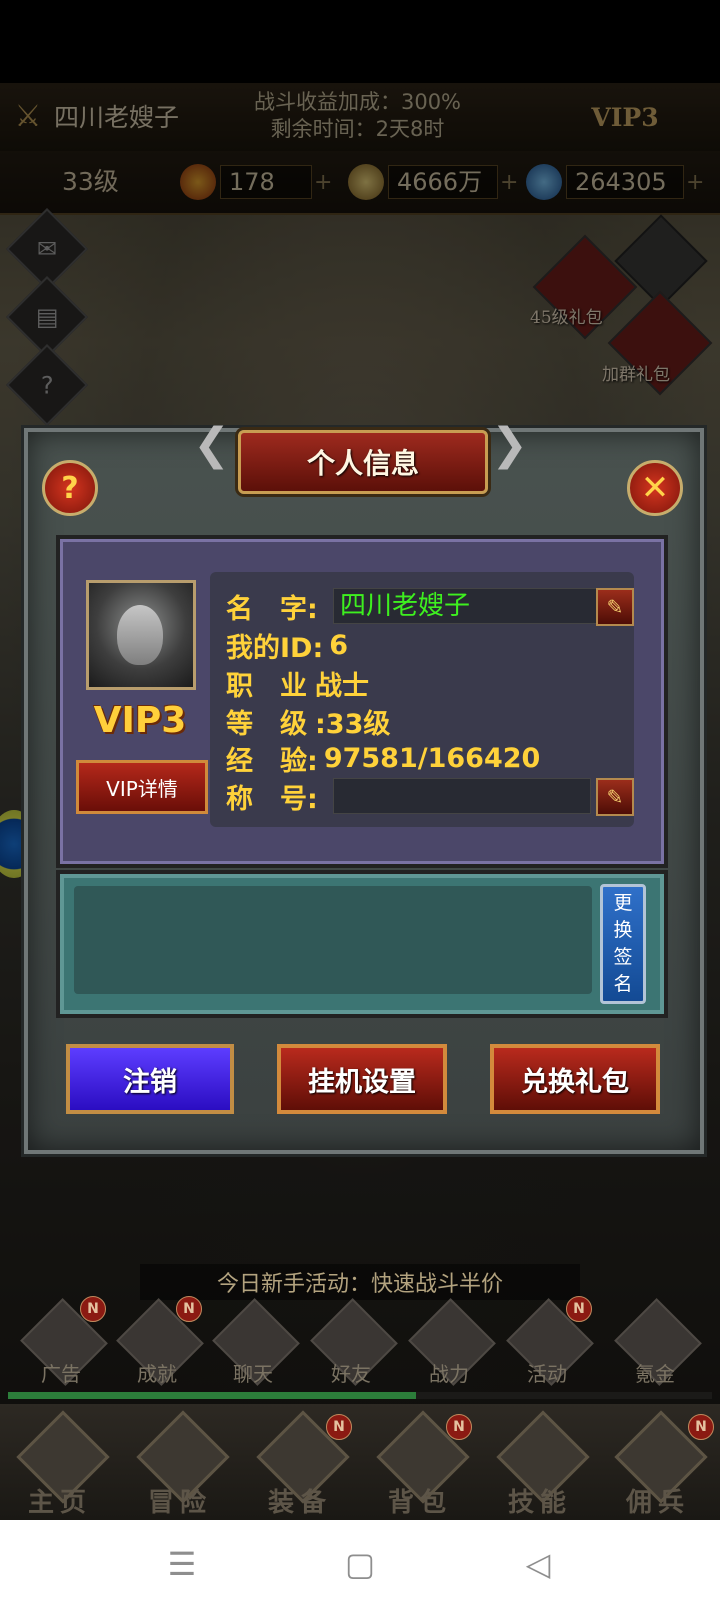 The width and height of the screenshot is (720, 1610). What do you see at coordinates (182, 1564) in the screenshot?
I see `menu-icon: ☰` at bounding box center [182, 1564].